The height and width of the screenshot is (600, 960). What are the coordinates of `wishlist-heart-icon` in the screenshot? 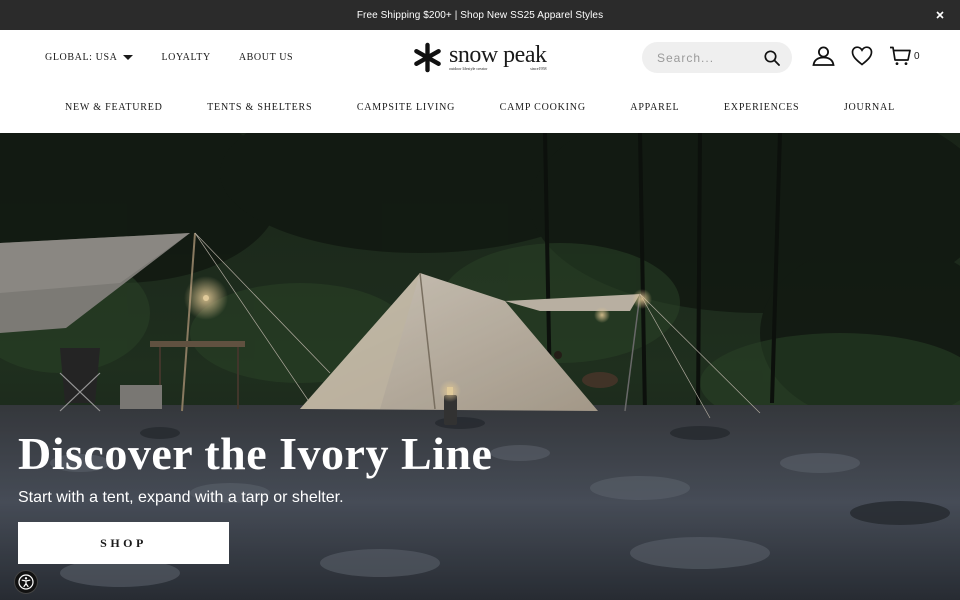 It's located at (862, 56).